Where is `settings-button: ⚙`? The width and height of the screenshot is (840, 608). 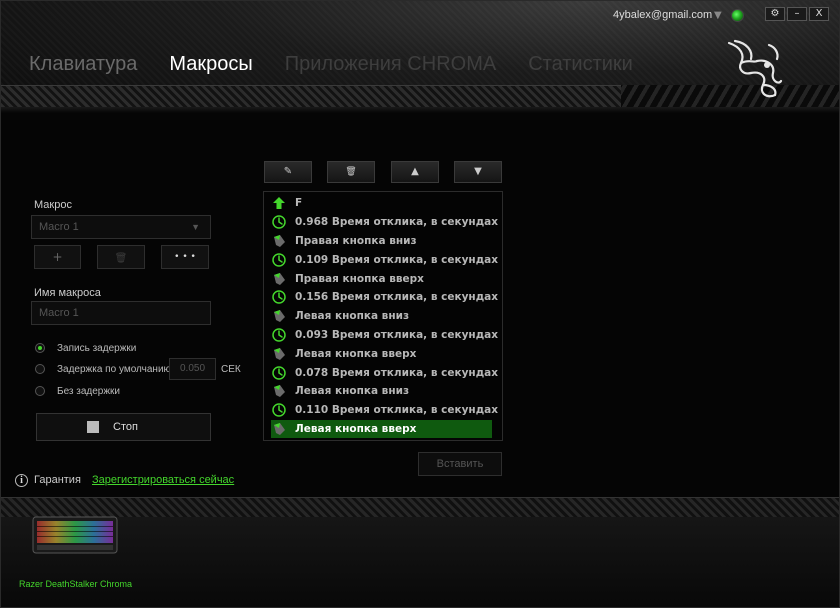 settings-button: ⚙ is located at coordinates (775, 14).